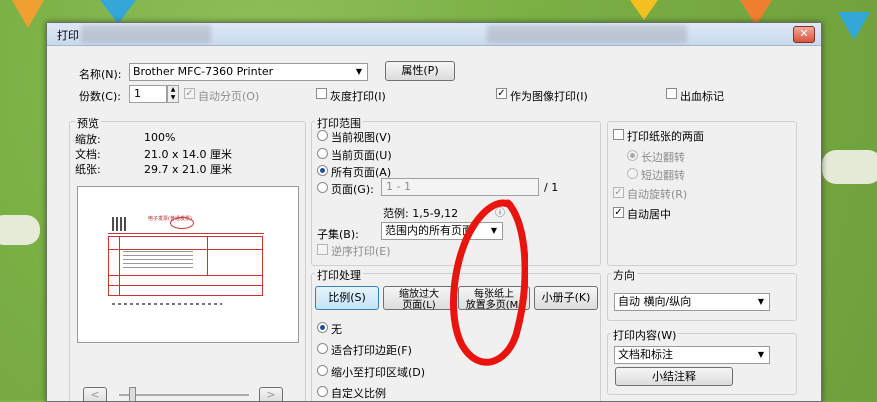 The image size is (877, 402). I want to click on orientation-select: 自动 横向/纵向 ▼, so click(692, 302).